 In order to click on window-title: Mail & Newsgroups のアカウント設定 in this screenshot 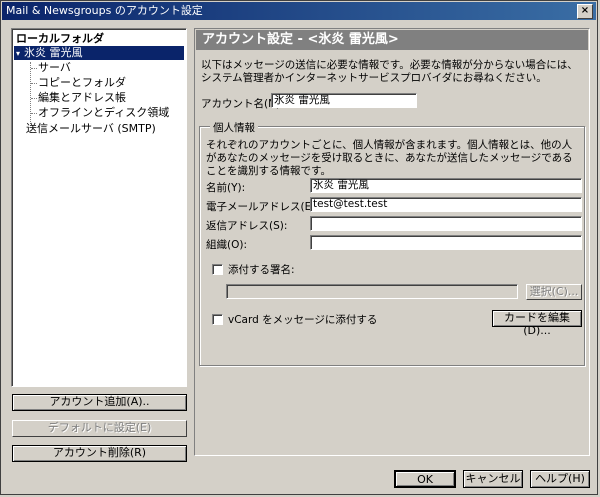, I will do `click(104, 10)`.